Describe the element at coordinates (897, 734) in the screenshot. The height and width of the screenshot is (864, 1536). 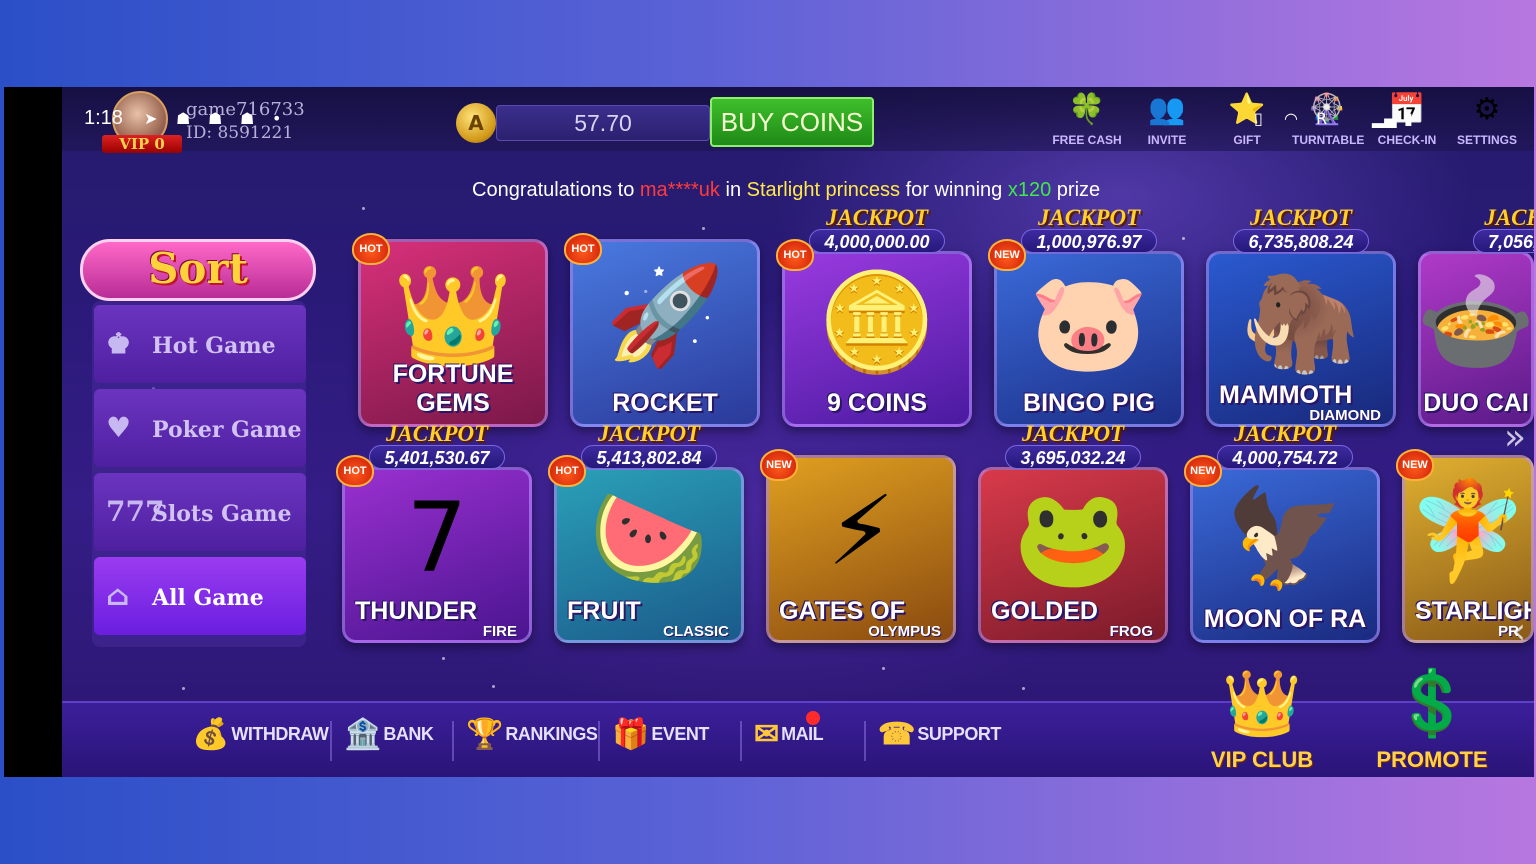
I see `support-icon: ☎` at that location.